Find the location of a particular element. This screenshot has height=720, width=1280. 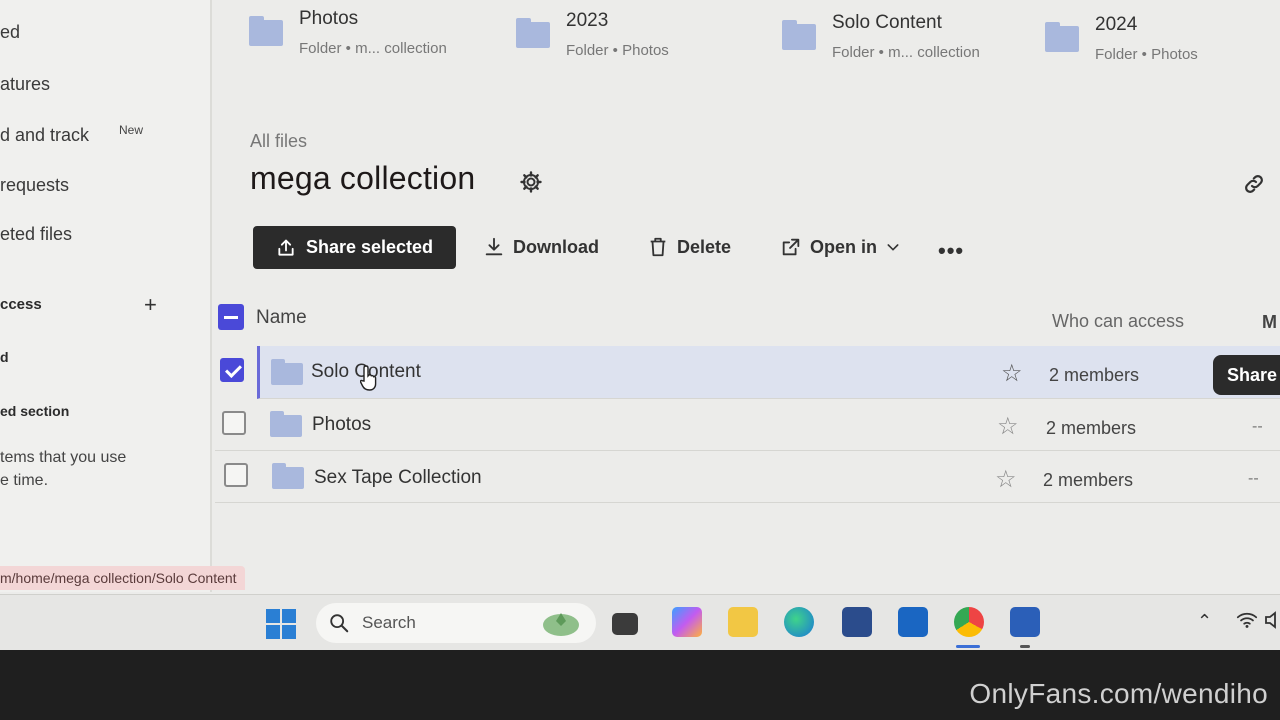

search-icon is located at coordinates (339, 623).